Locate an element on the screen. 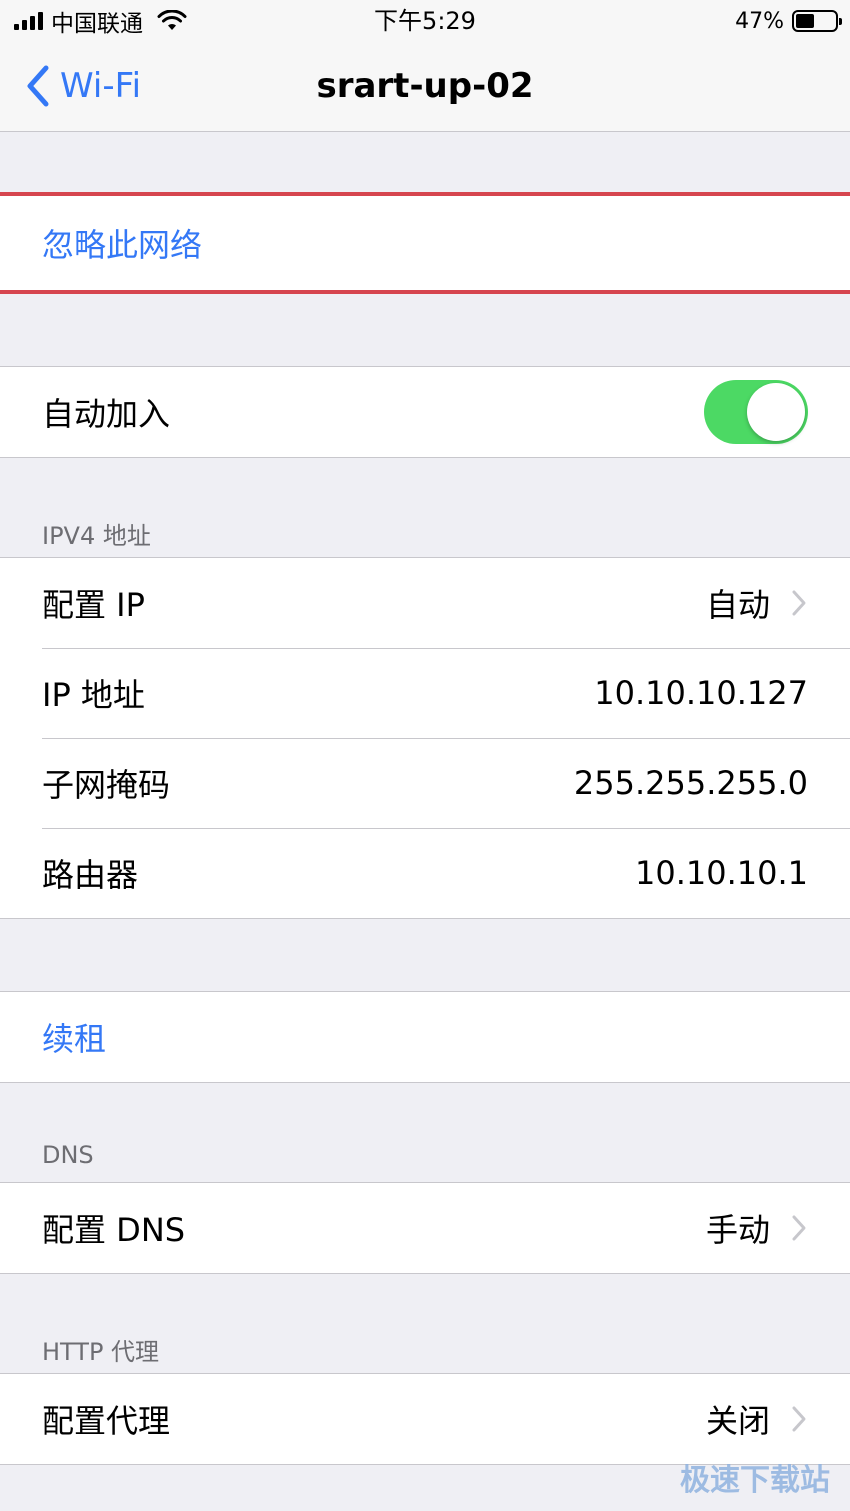  status-bar: 中国联通 下午5:29 47% is located at coordinates (425, 22).